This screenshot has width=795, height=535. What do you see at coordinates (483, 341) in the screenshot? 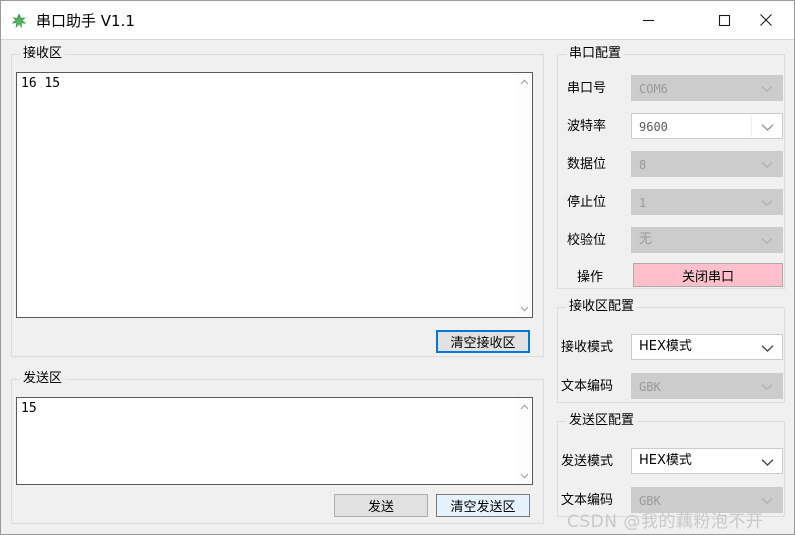
I see `clear-receive-button: 清空接收区` at bounding box center [483, 341].